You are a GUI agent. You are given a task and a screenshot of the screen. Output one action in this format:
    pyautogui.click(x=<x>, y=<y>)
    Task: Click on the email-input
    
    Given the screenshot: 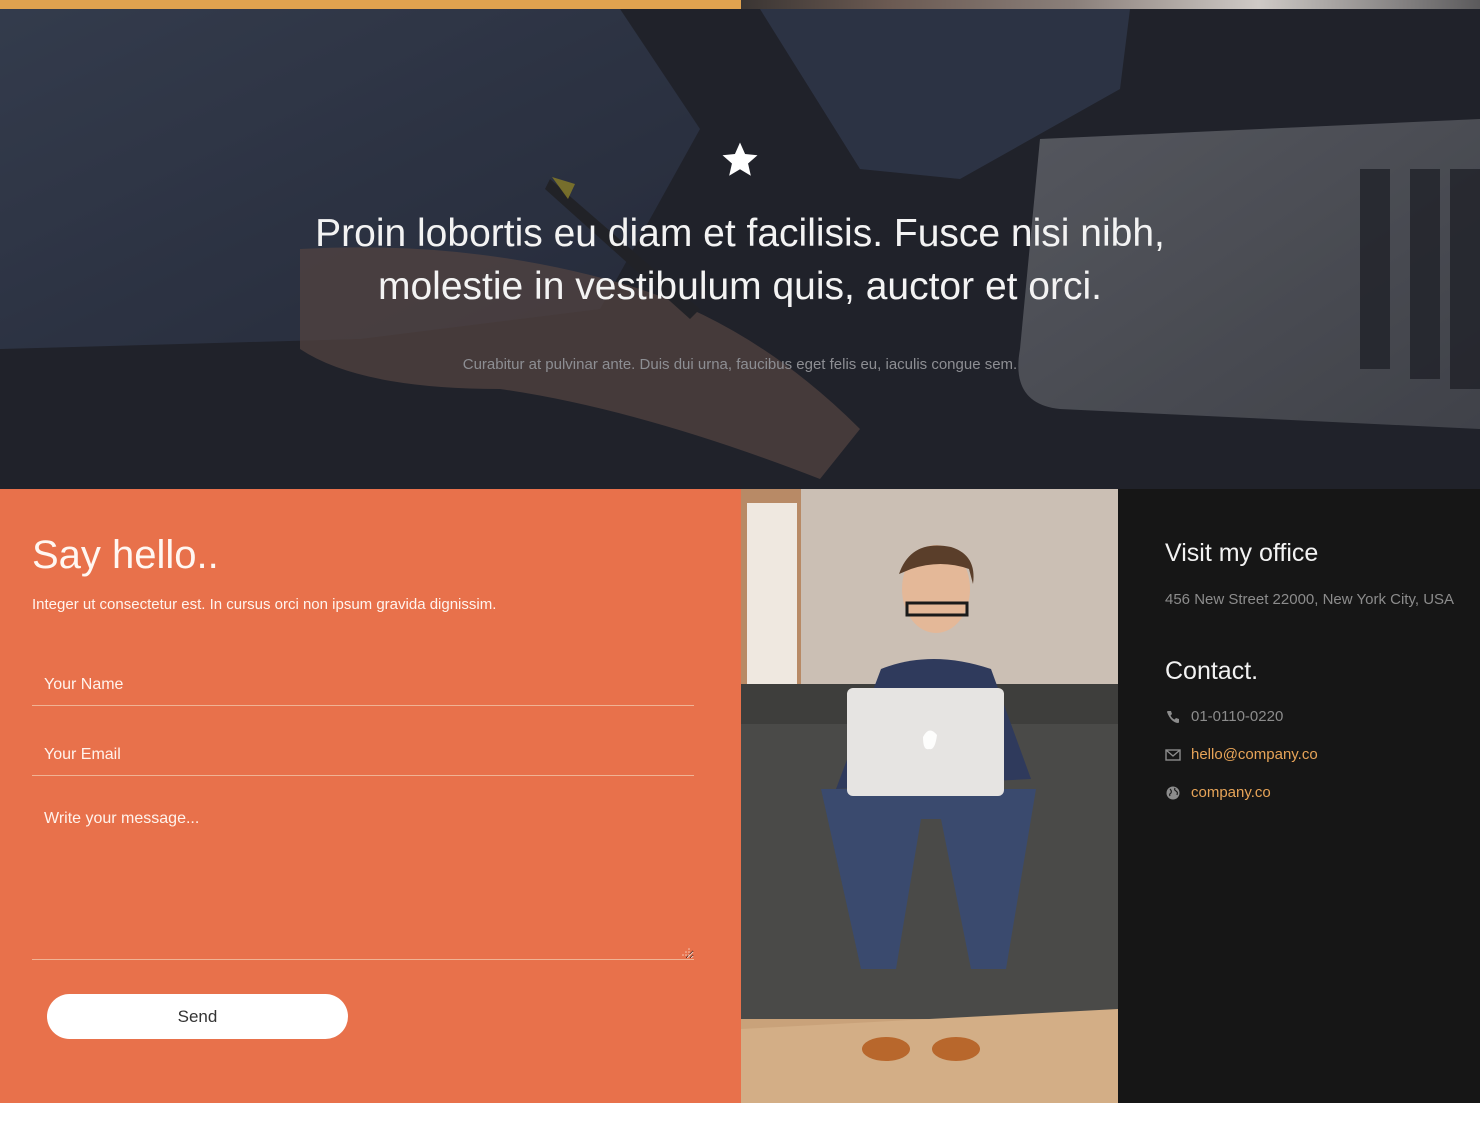 What is the action you would take?
    pyautogui.click(x=363, y=755)
    